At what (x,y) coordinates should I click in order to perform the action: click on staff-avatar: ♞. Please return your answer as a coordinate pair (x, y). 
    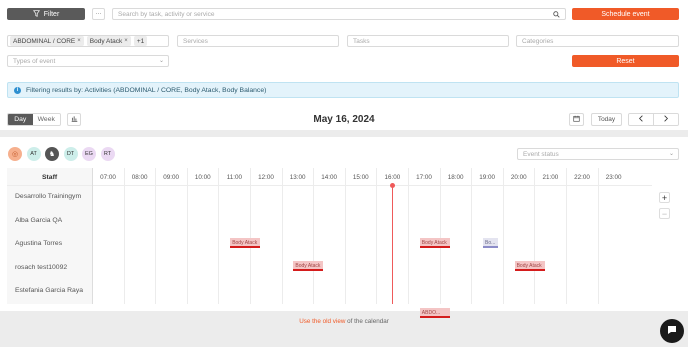
    Looking at the image, I should click on (52, 154).